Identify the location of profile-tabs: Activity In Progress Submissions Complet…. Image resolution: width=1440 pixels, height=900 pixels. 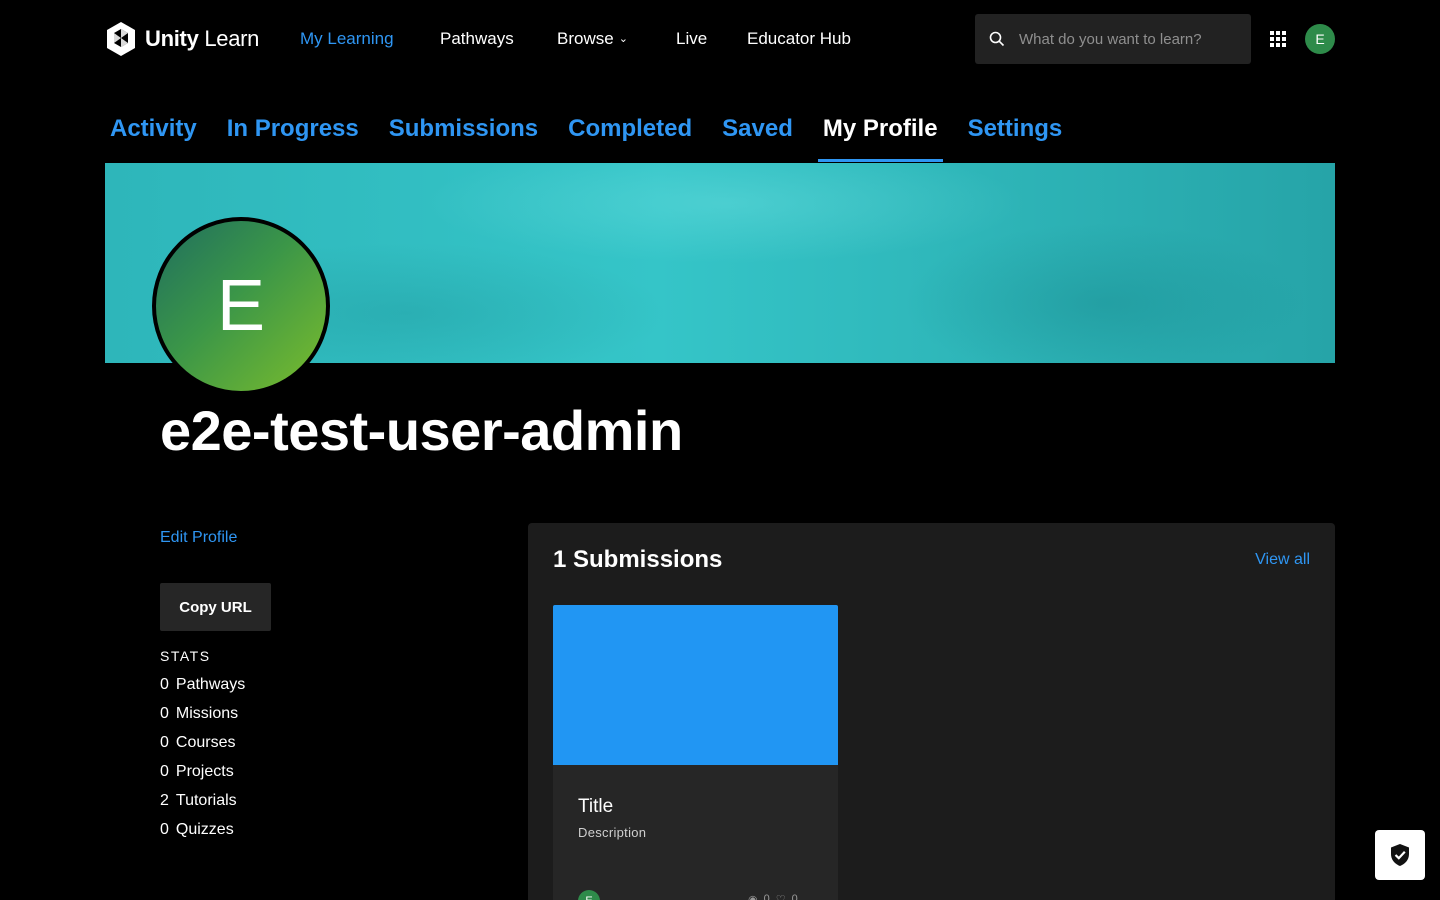
(596, 131).